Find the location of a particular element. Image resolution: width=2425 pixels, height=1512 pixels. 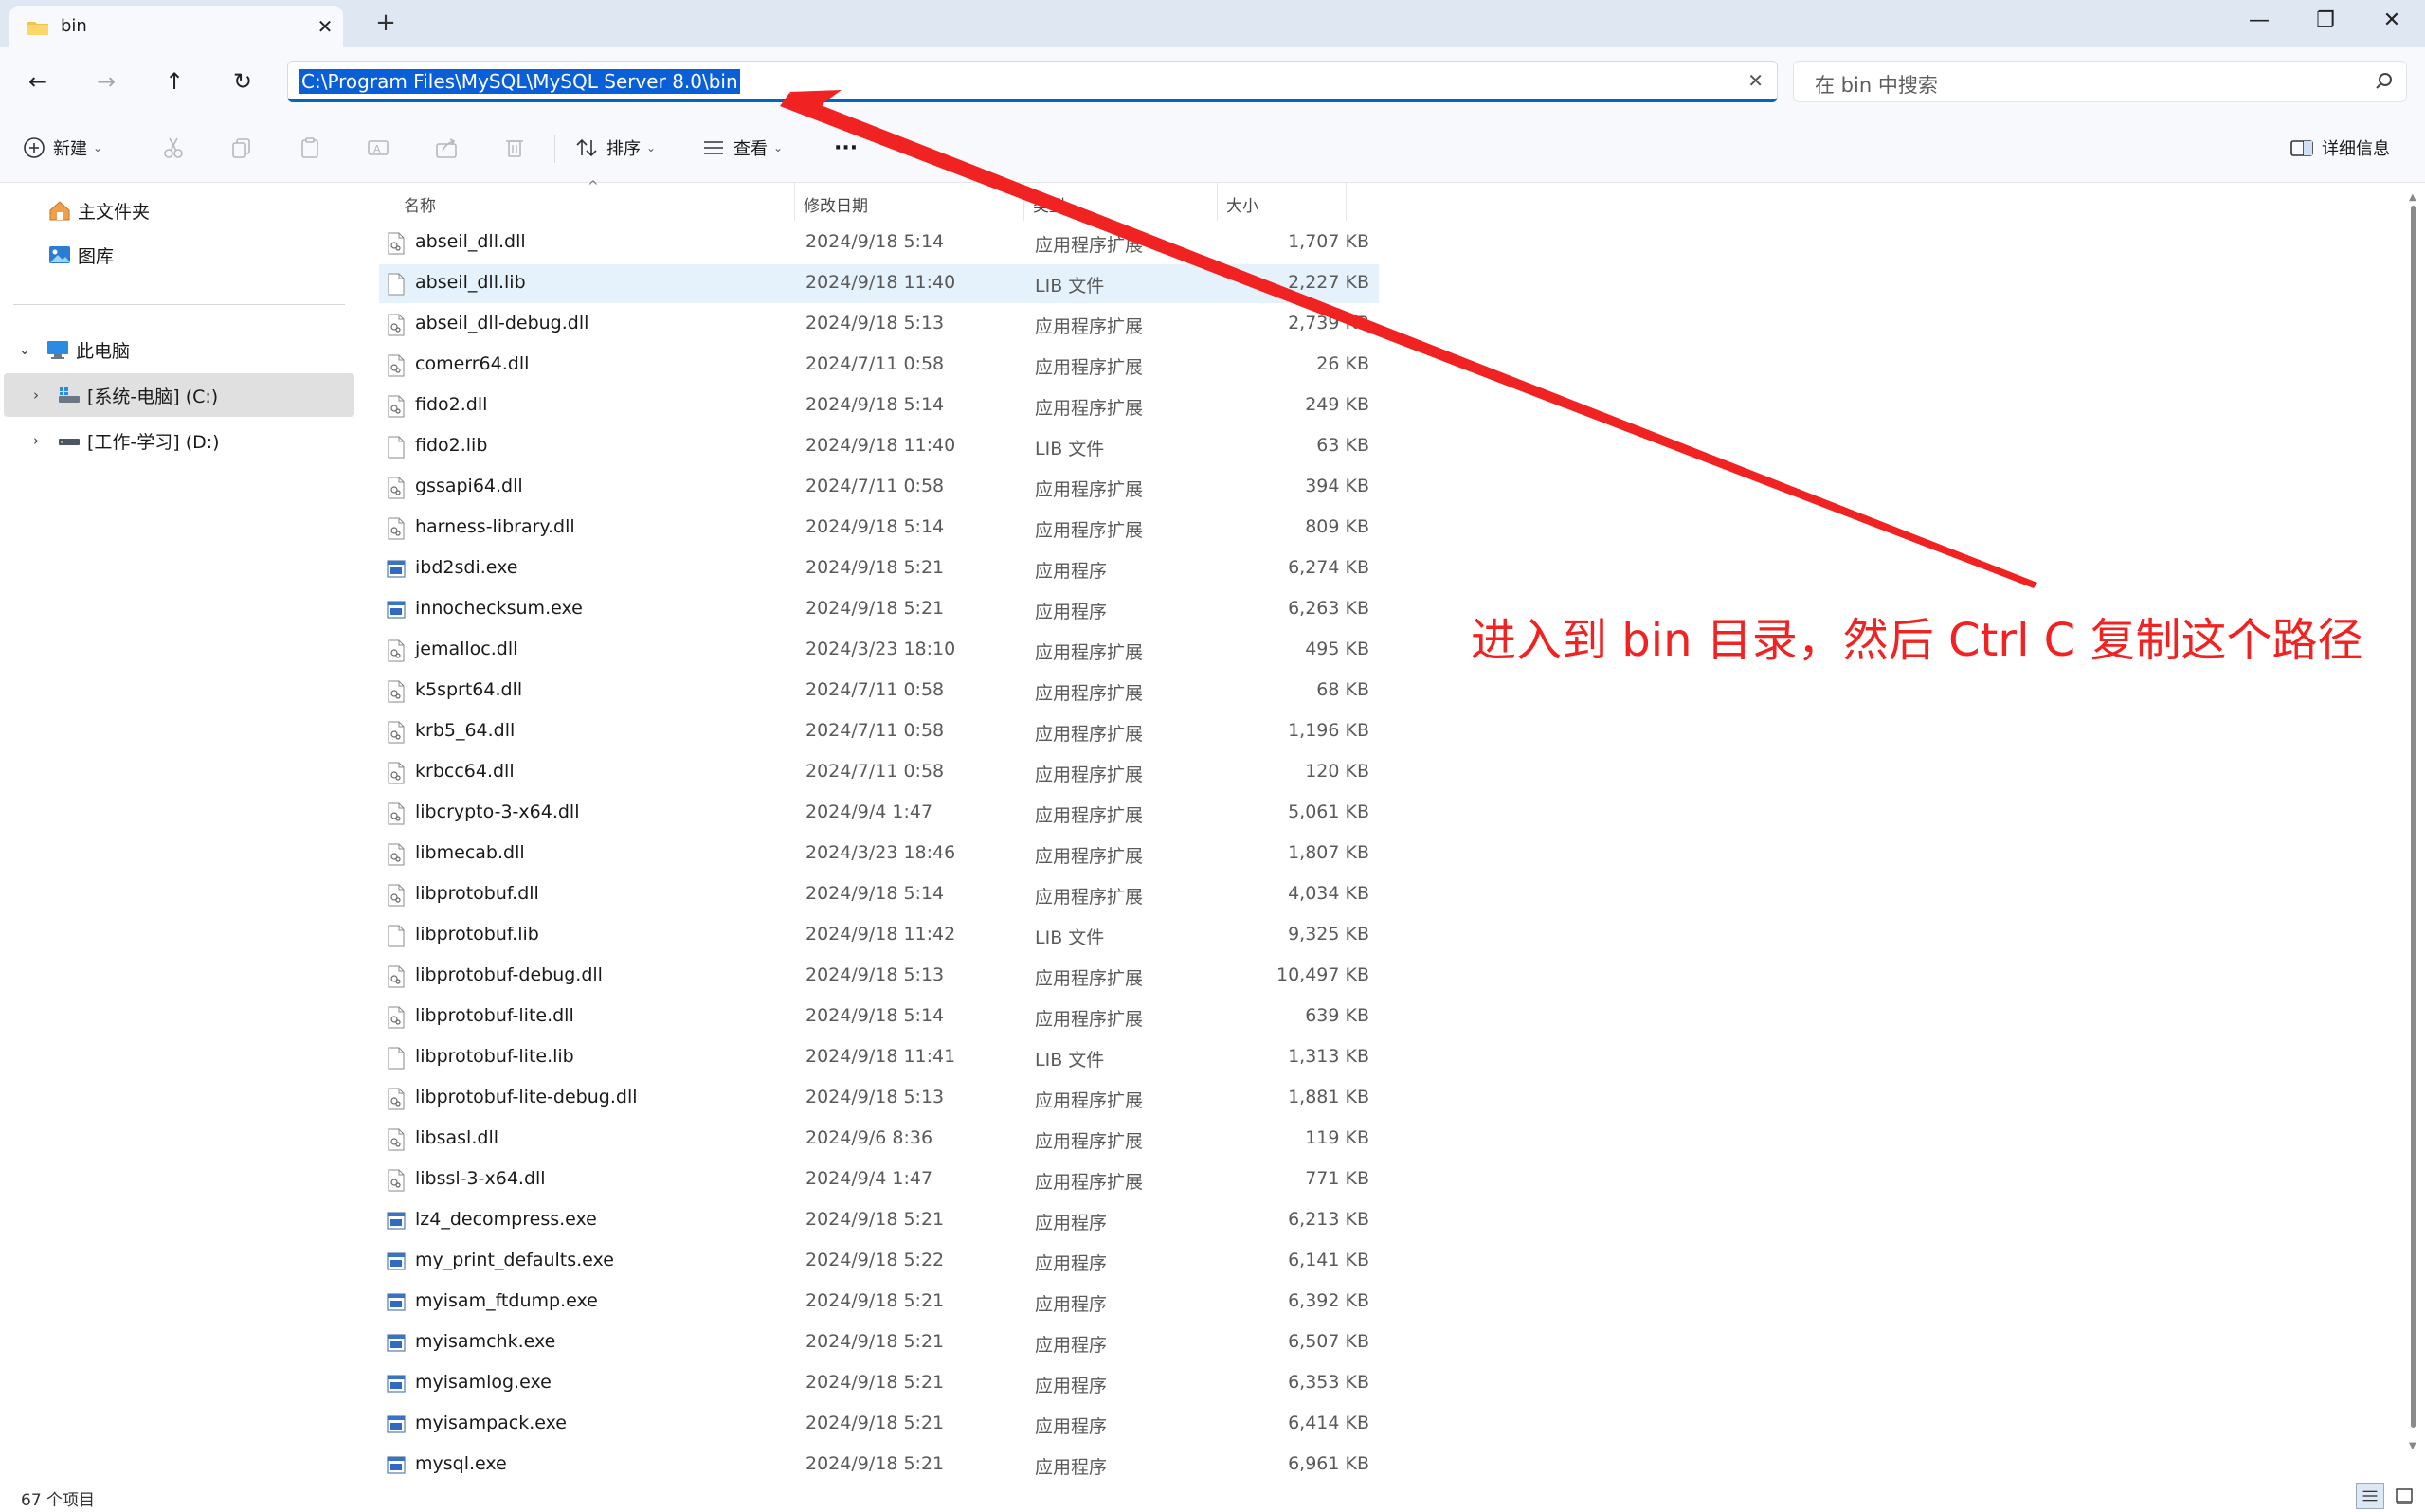

scroll-down-icon: ▼ is located at coordinates (2412, 1446).